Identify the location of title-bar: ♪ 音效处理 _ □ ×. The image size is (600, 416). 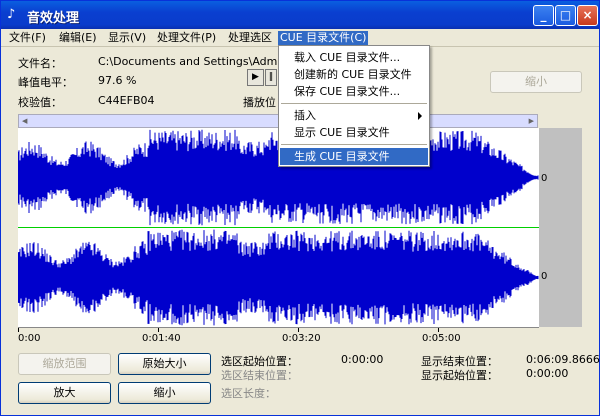
(300, 15).